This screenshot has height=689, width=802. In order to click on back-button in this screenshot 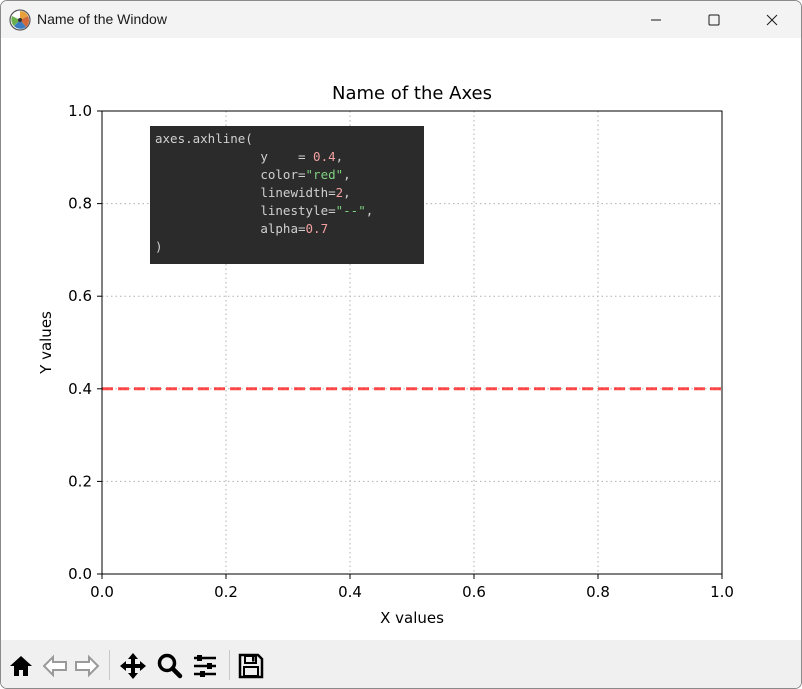, I will do `click(55, 666)`.